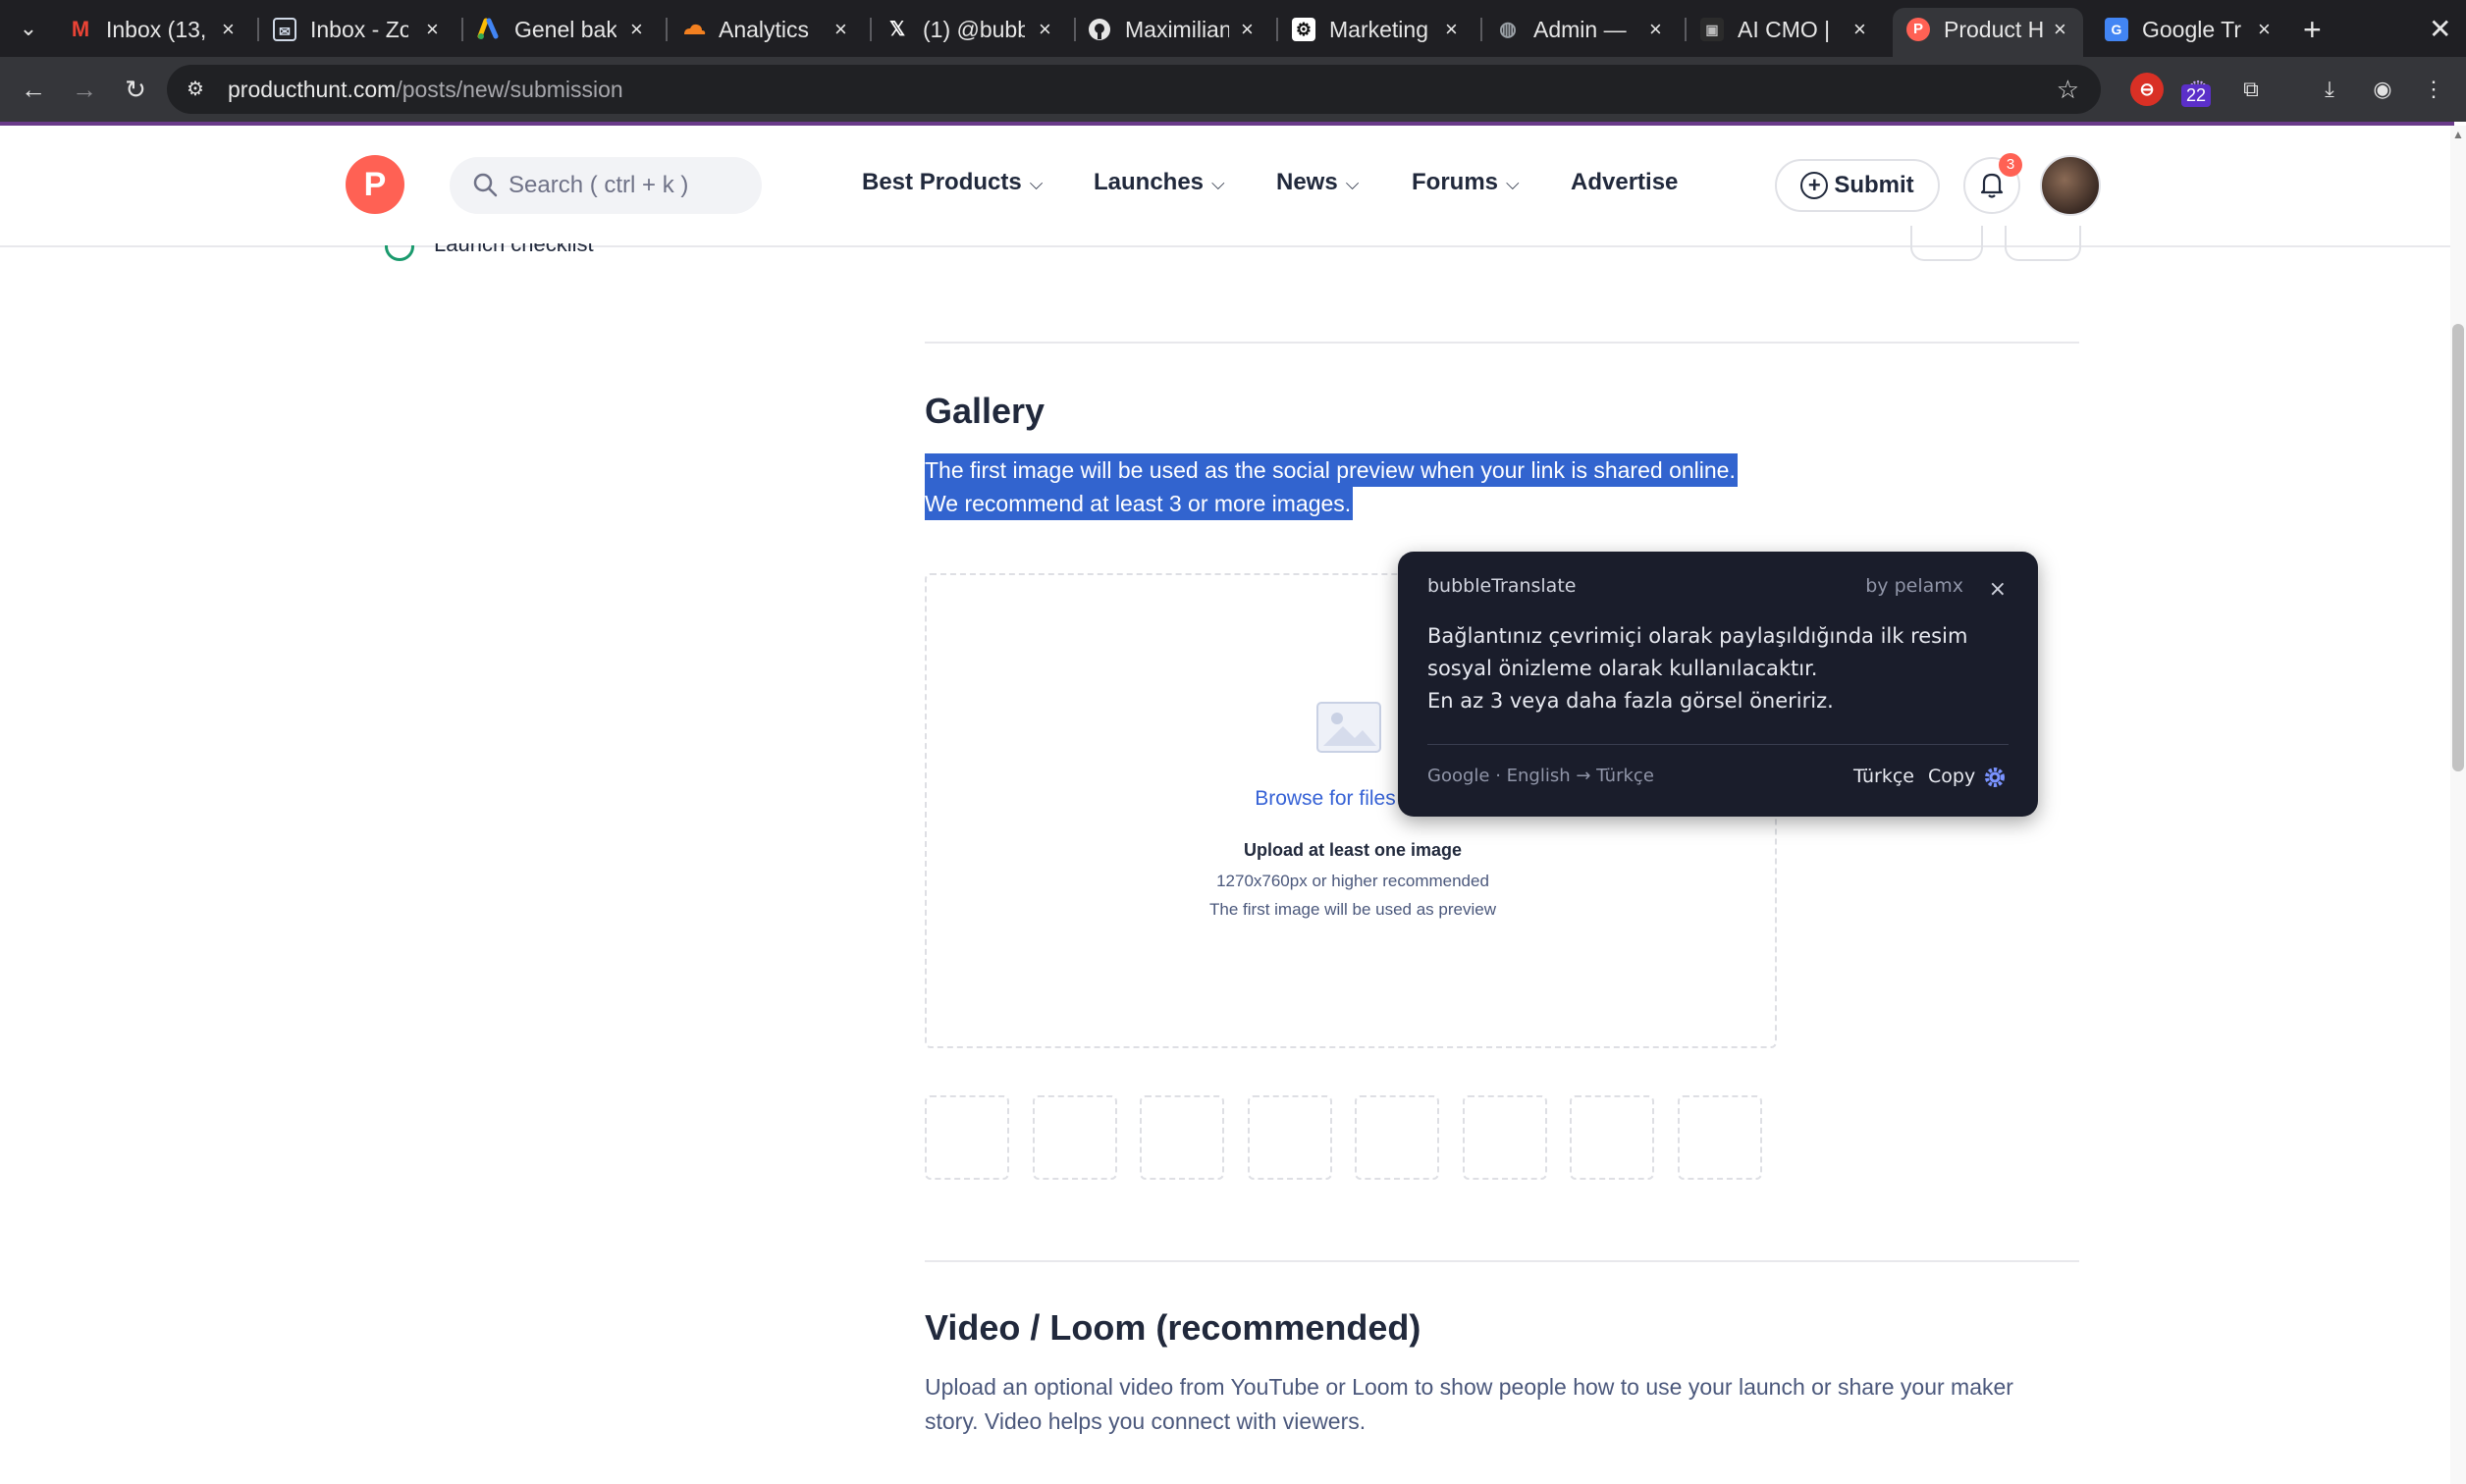 This screenshot has width=2466, height=1484. What do you see at coordinates (1134, 89) in the screenshot?
I see `address-bar: ⚙ producthunt.com/posts/new/submission ☆` at bounding box center [1134, 89].